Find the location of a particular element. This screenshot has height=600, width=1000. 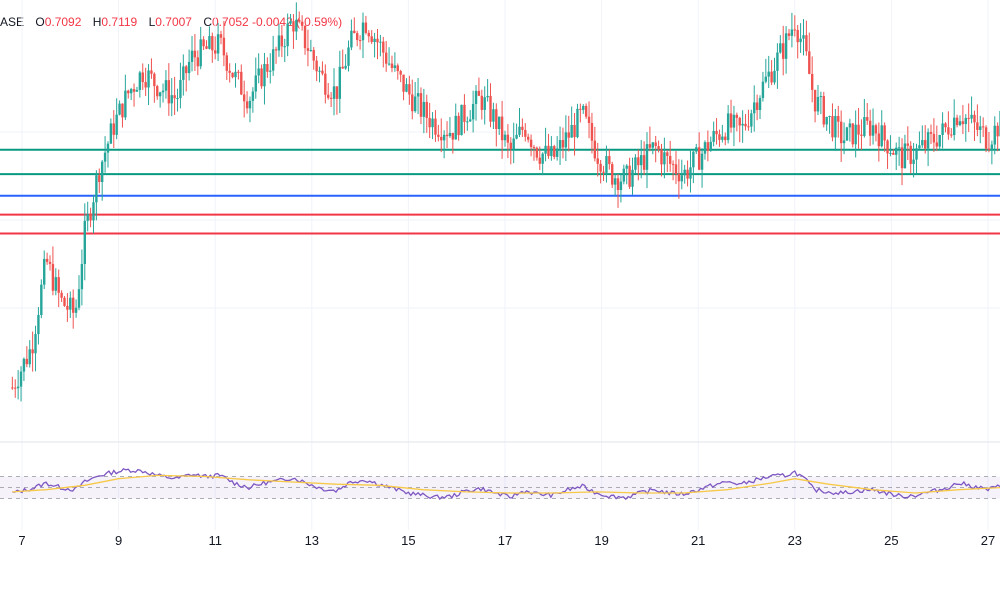

x-tick-label: 11 is located at coordinates (215, 540).